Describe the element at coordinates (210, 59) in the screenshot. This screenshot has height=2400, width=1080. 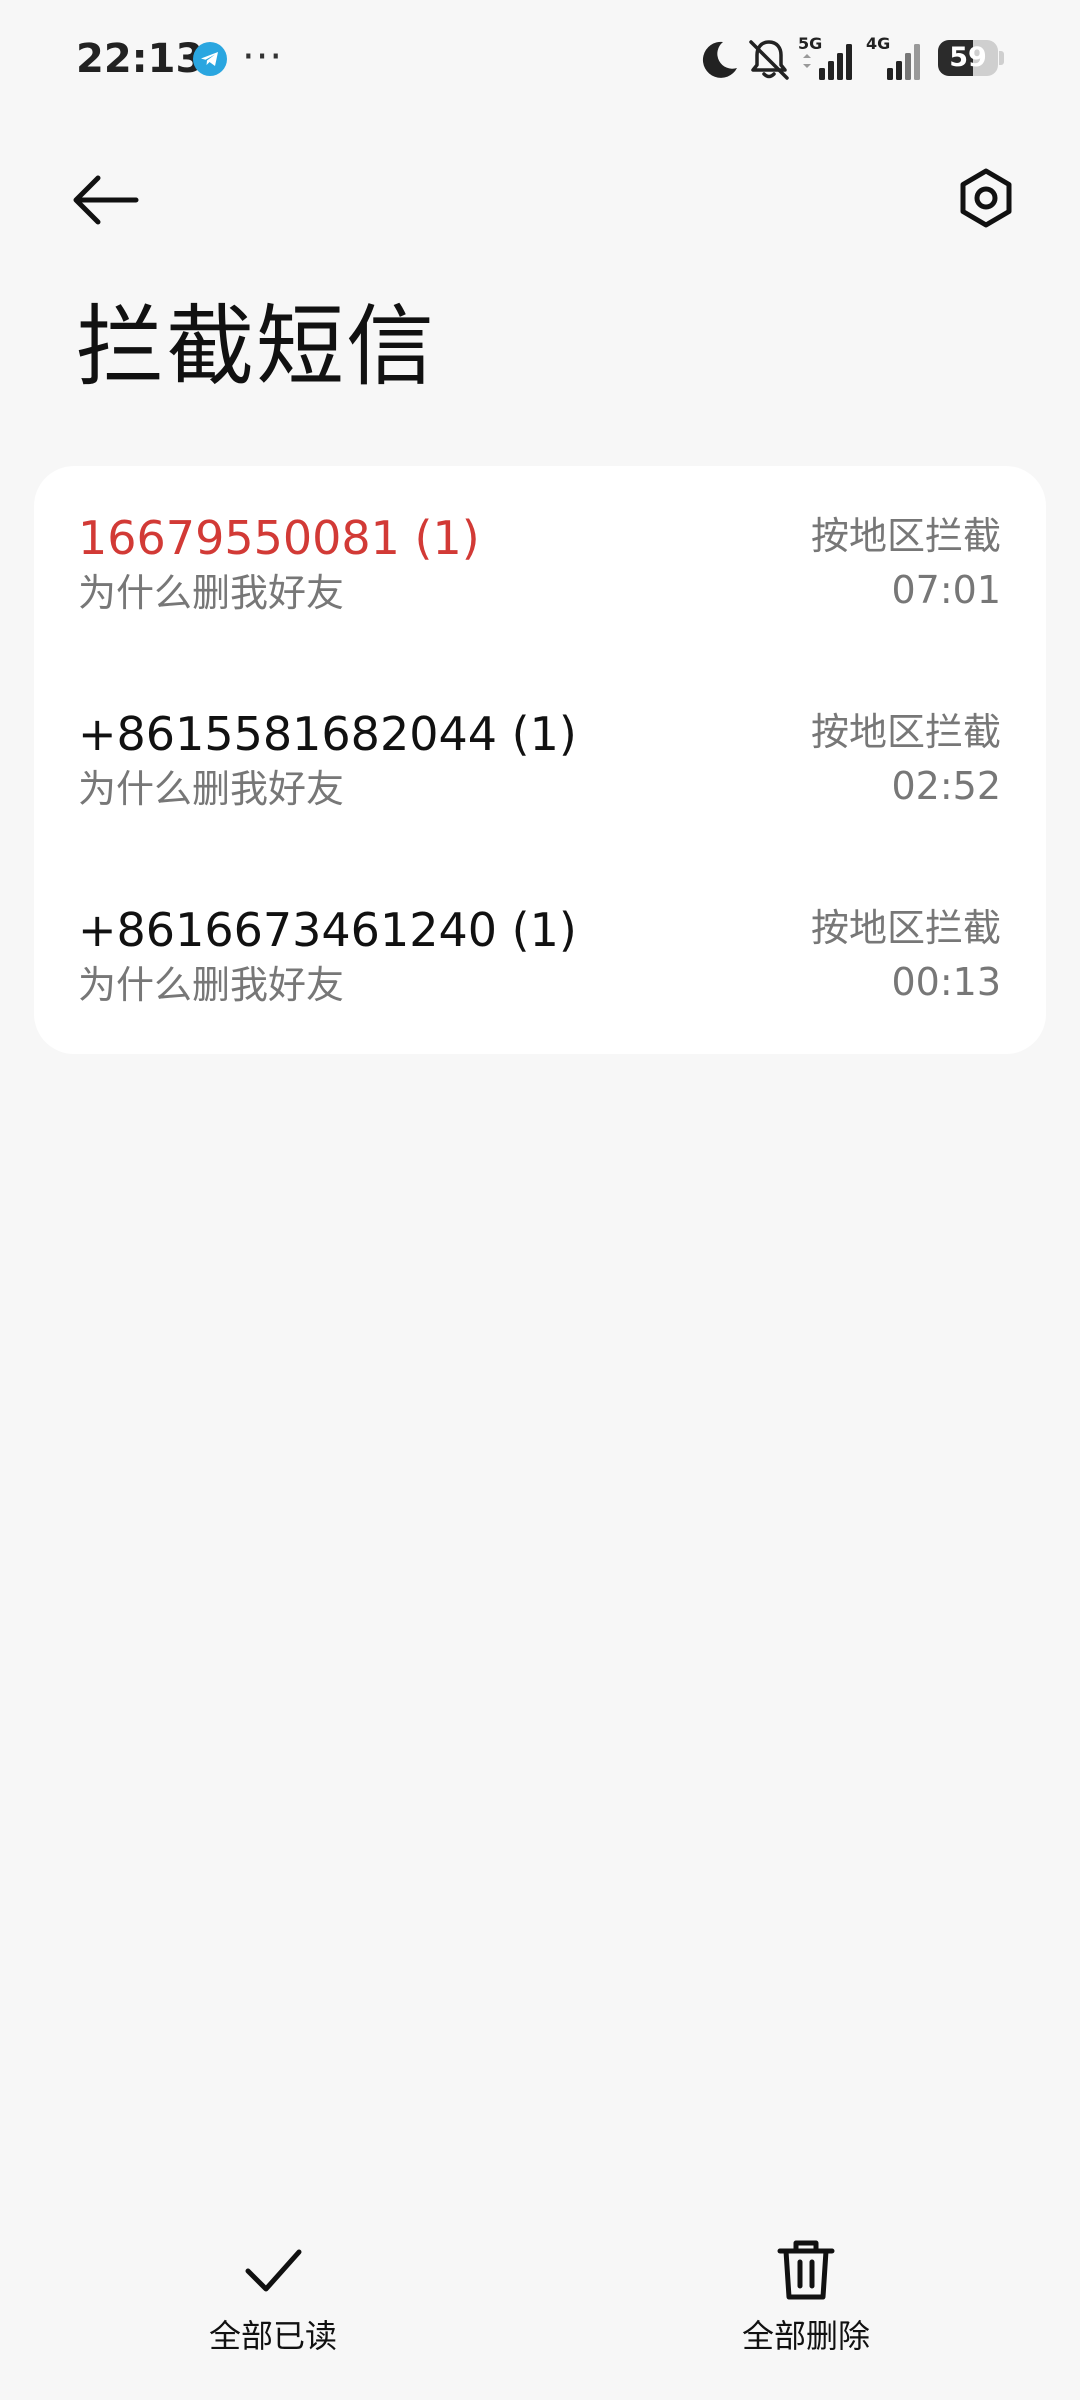
I see `telegram-icon` at that location.